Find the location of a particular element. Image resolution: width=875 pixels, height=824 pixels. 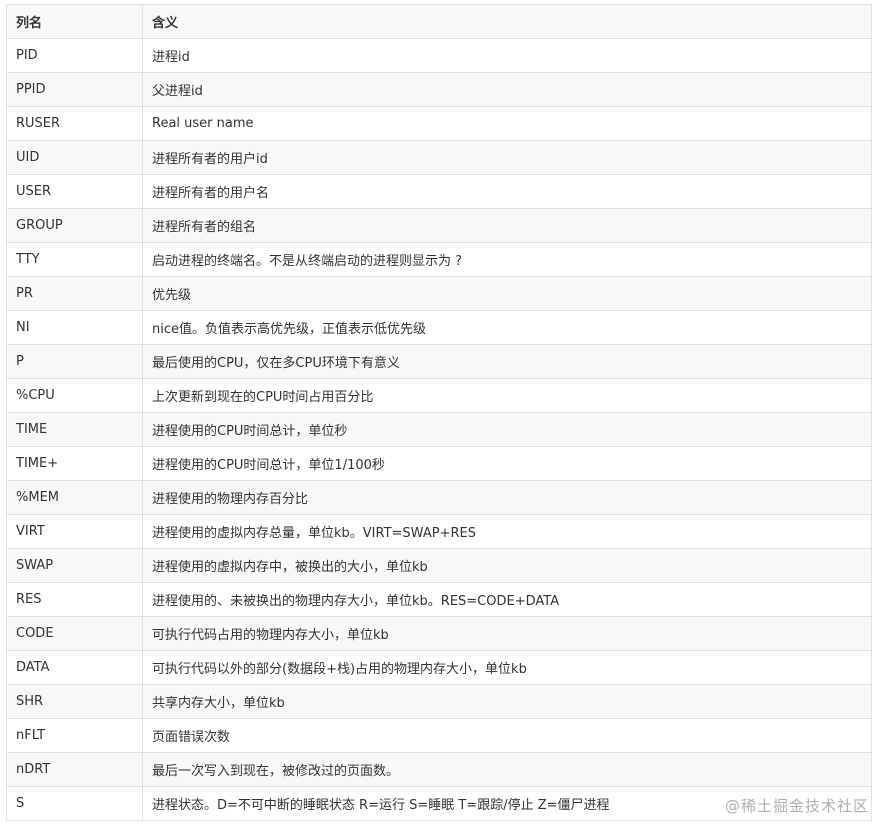

cell-column-name: nDRT is located at coordinates (74, 769).